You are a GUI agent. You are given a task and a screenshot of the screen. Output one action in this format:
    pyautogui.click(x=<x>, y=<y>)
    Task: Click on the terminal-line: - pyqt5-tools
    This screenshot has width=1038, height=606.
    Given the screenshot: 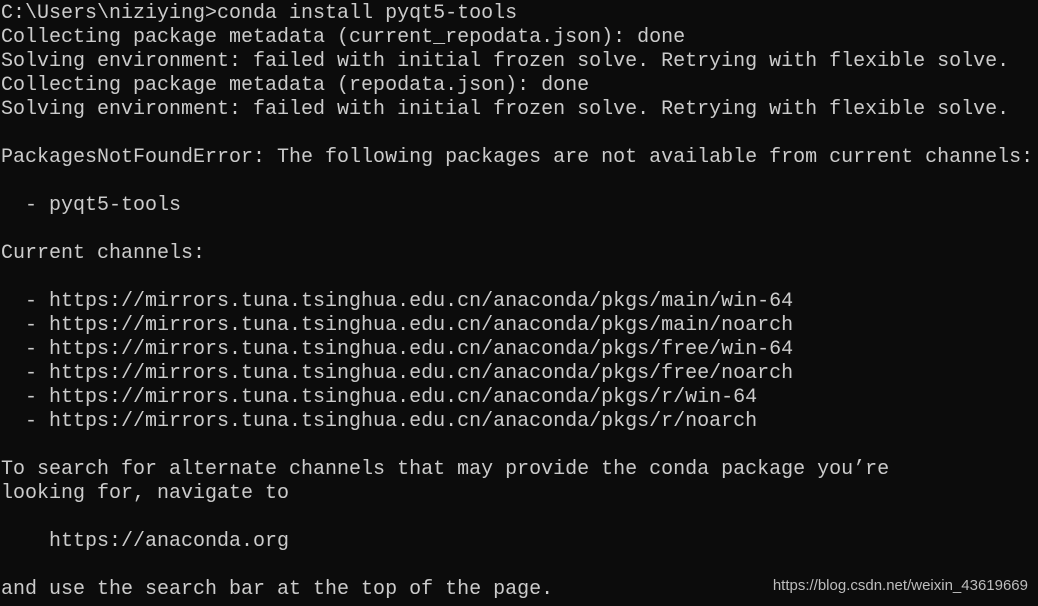 What is the action you would take?
    pyautogui.click(x=91, y=205)
    